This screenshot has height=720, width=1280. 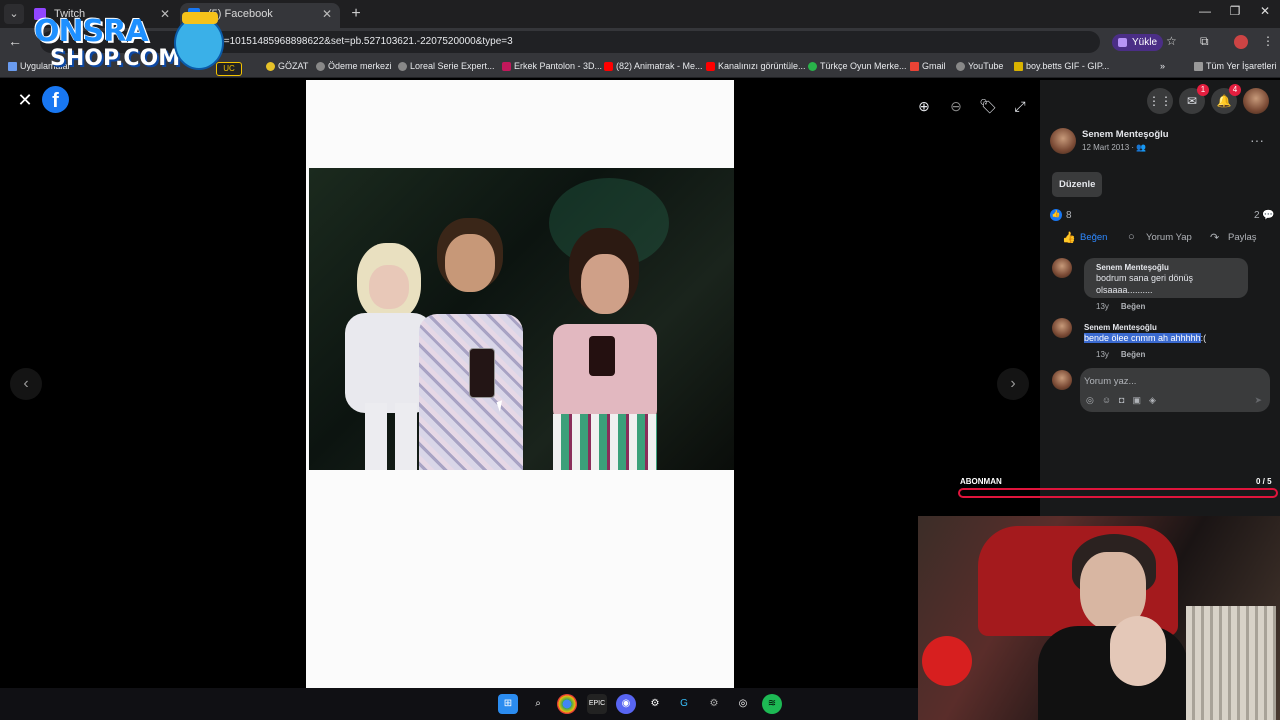 I want to click on photo-scene, so click(x=521, y=319).